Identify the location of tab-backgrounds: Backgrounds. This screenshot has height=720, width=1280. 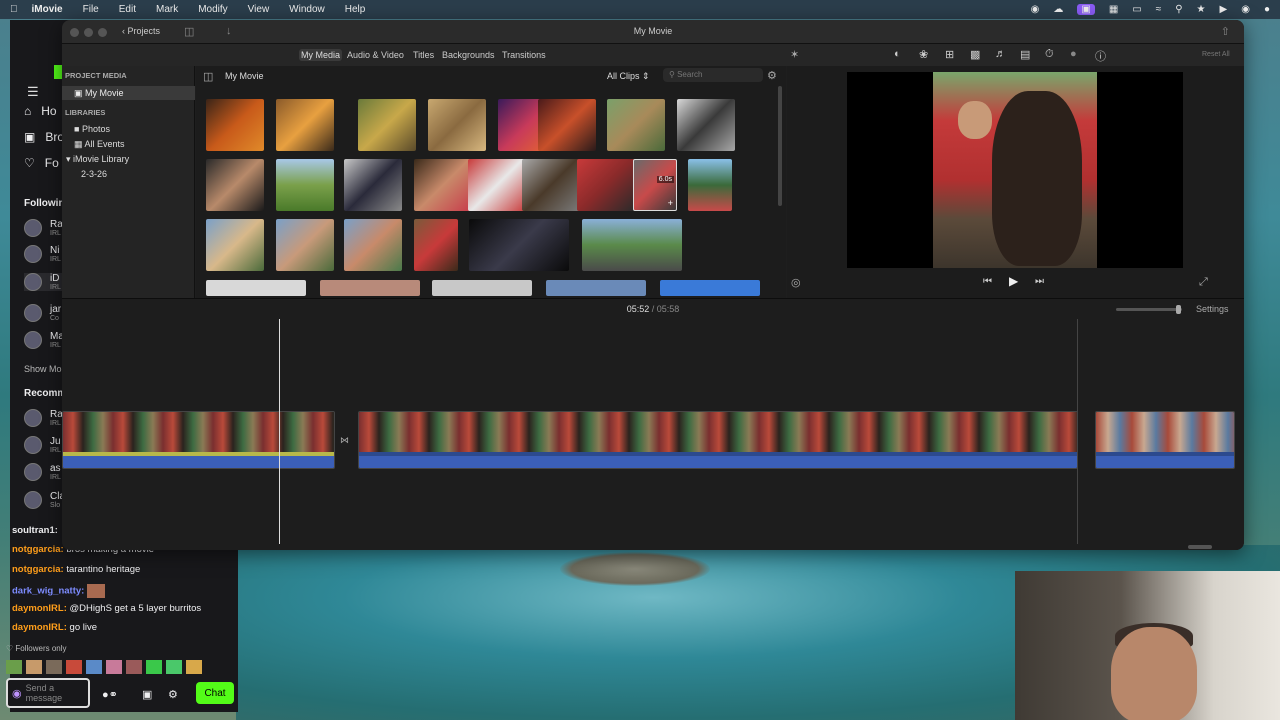
(468, 55).